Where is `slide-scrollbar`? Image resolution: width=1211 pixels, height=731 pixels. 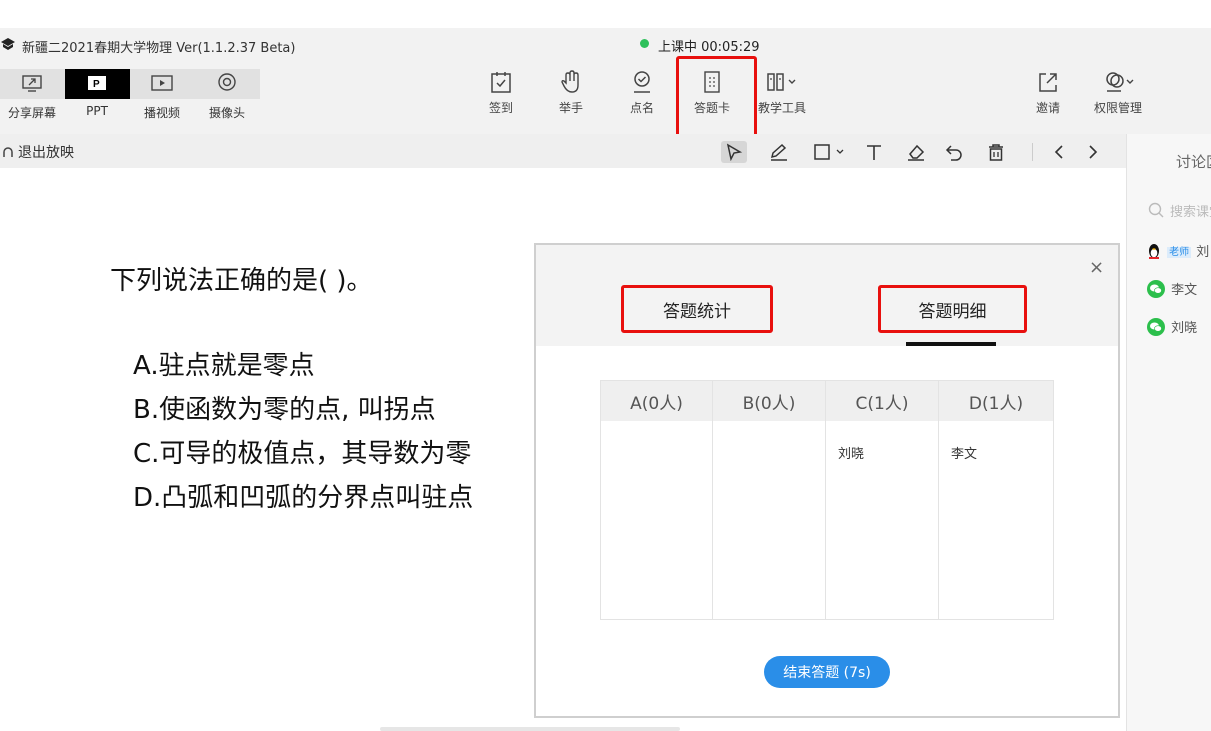 slide-scrollbar is located at coordinates (530, 729).